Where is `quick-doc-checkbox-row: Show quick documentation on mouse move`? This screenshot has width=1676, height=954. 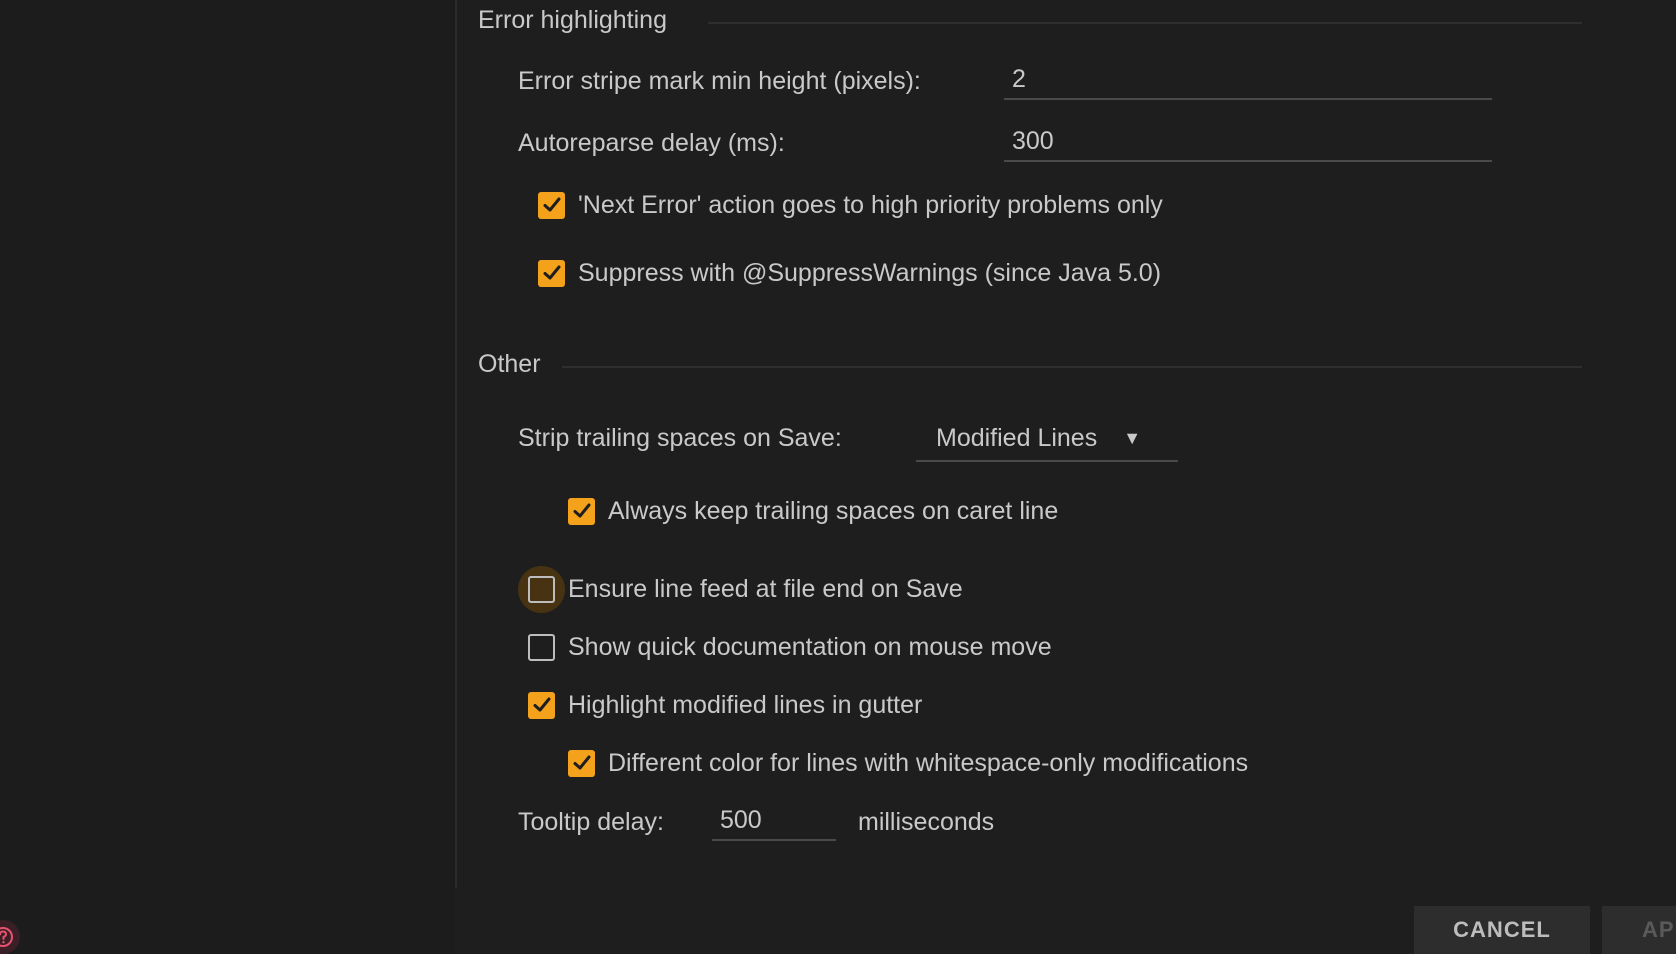 quick-doc-checkbox-row: Show quick documentation on mouse move is located at coordinates (790, 647).